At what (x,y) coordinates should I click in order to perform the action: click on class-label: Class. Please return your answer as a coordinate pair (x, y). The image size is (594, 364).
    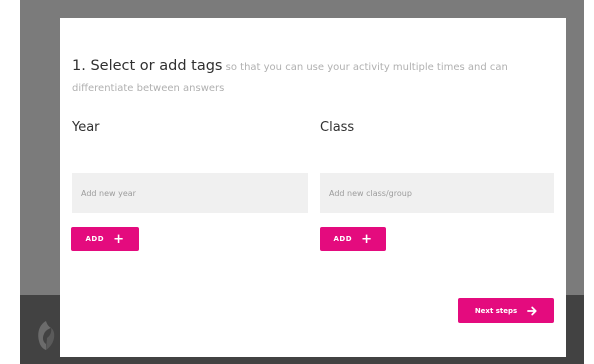
    Looking at the image, I should click on (337, 127).